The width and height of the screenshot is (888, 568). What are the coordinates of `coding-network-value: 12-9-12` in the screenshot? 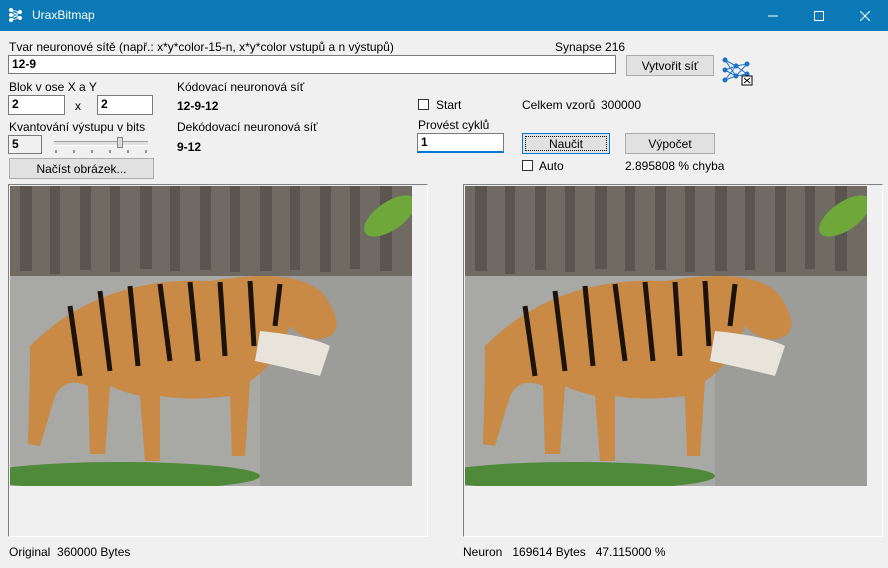 It's located at (198, 106).